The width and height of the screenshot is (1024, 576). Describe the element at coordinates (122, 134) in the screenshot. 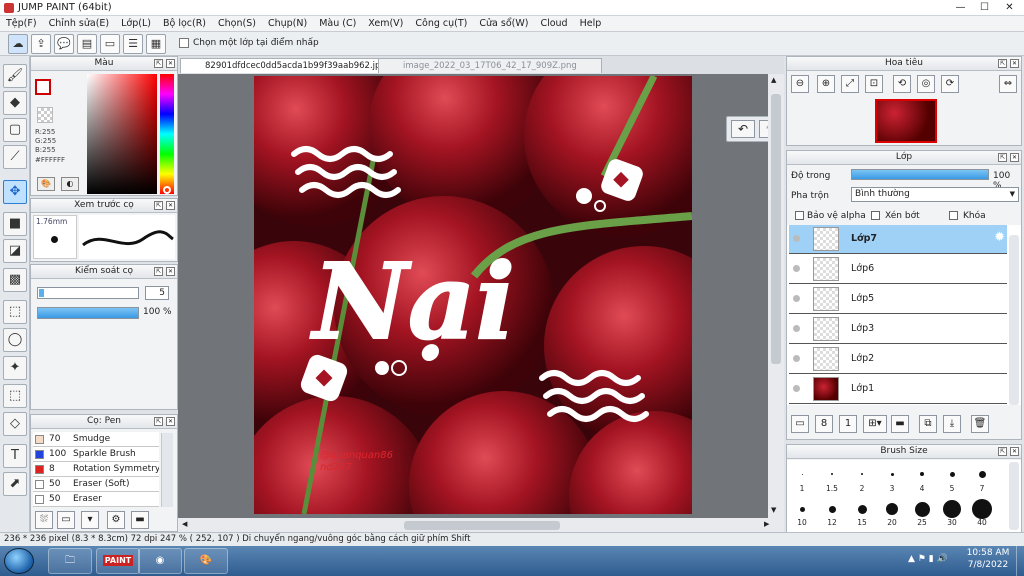

I see `saturation-value-picker` at that location.